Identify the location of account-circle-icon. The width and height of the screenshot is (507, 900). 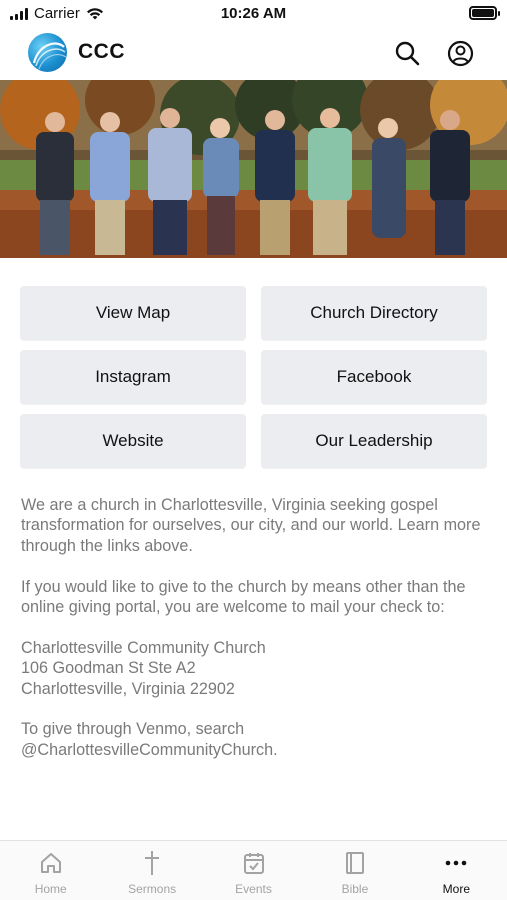
(460, 53).